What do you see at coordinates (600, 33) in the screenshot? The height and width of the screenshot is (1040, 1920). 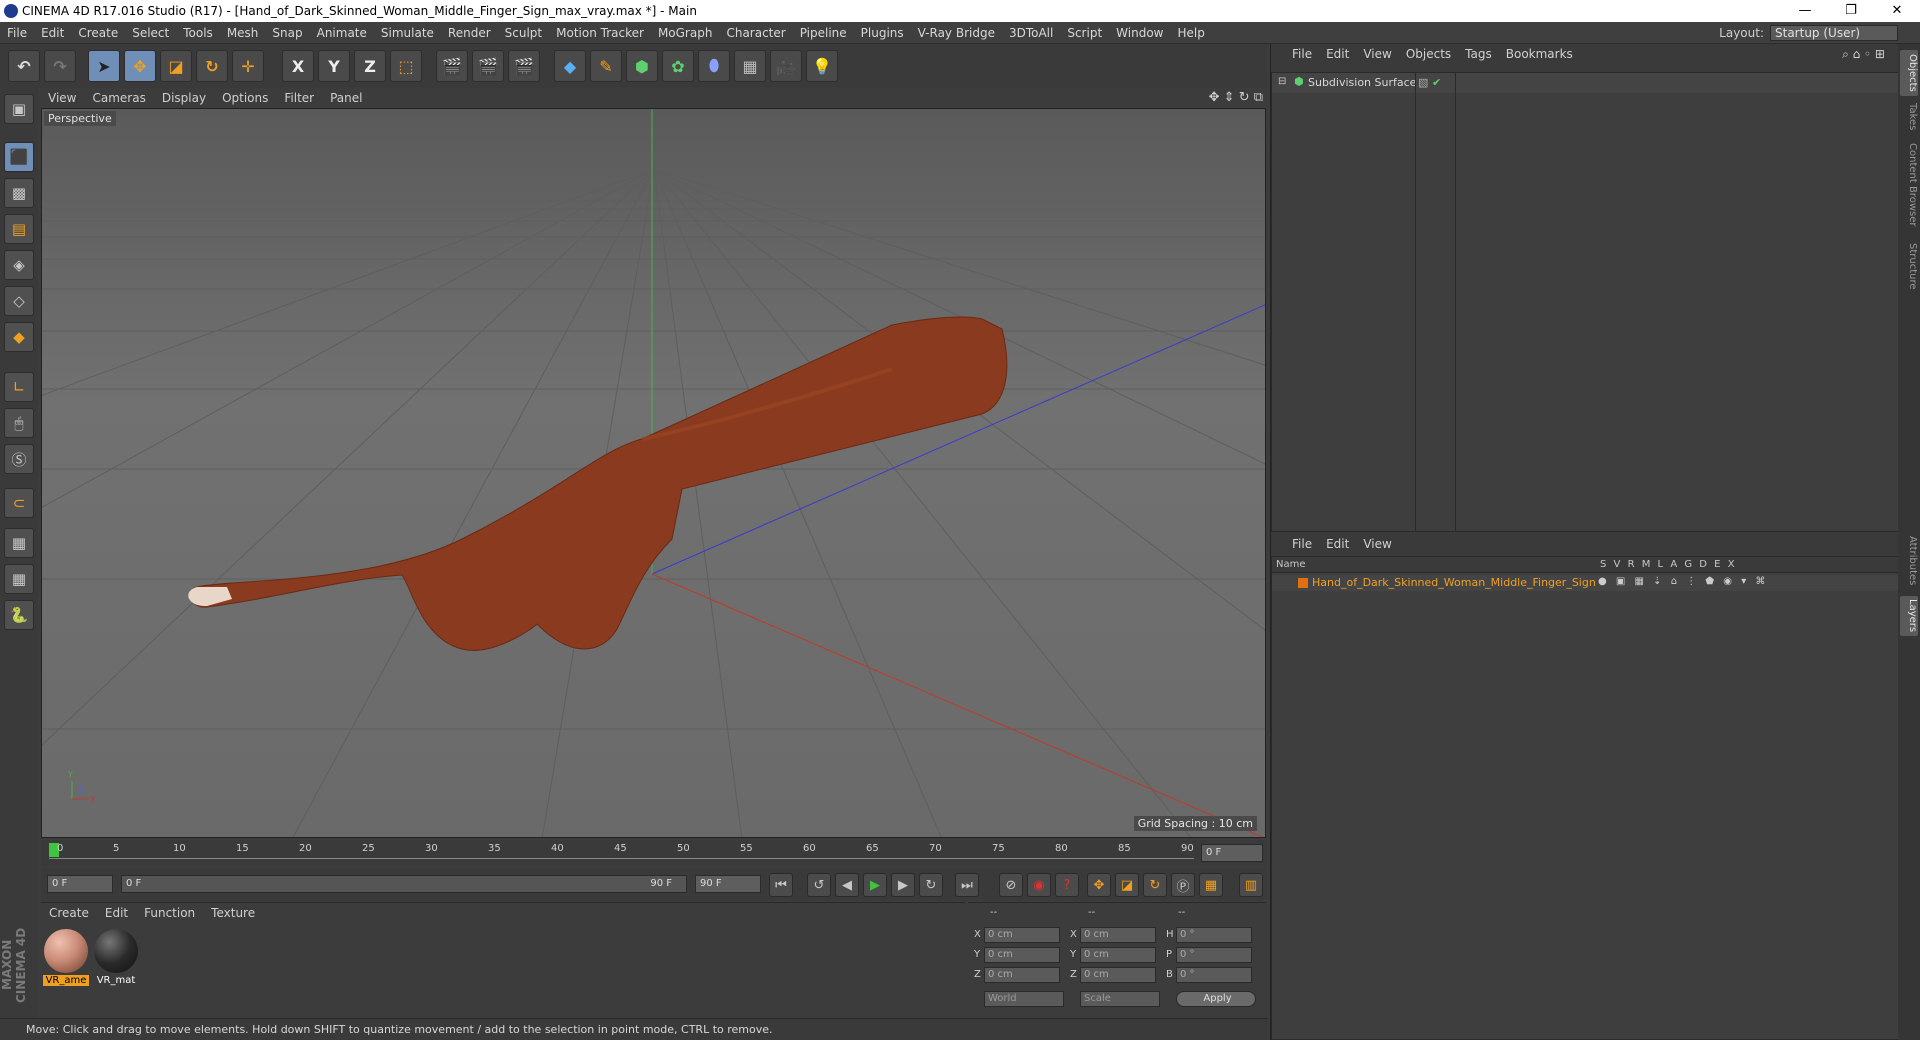 I see `menu-motion-tracker: Motion Tracker` at bounding box center [600, 33].